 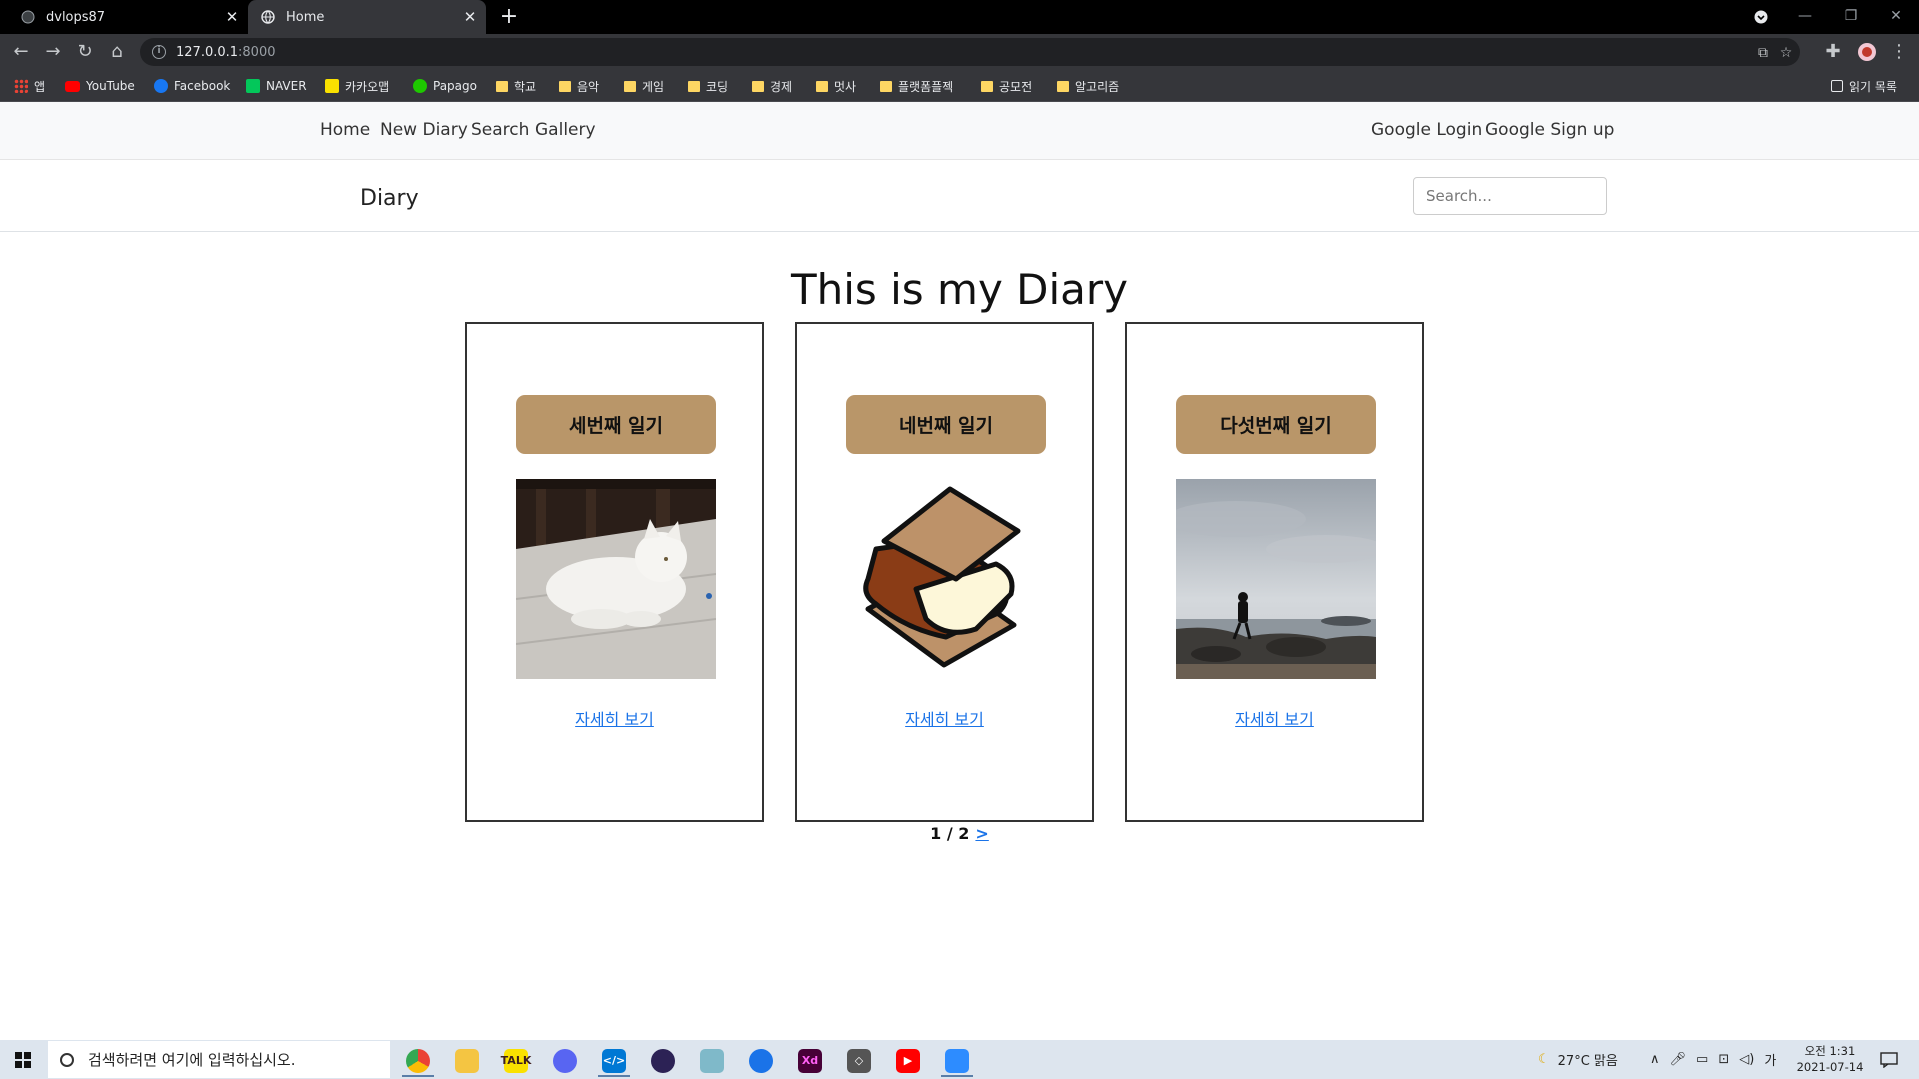 What do you see at coordinates (616, 424) in the screenshot?
I see `diary-title-button: 세번째 일기` at bounding box center [616, 424].